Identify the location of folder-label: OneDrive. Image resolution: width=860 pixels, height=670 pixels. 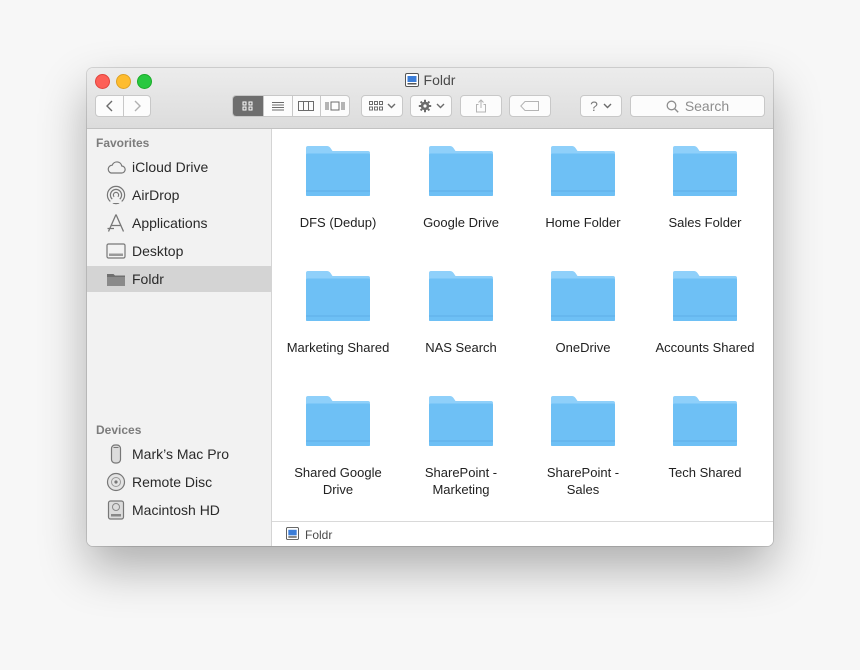
(583, 347).